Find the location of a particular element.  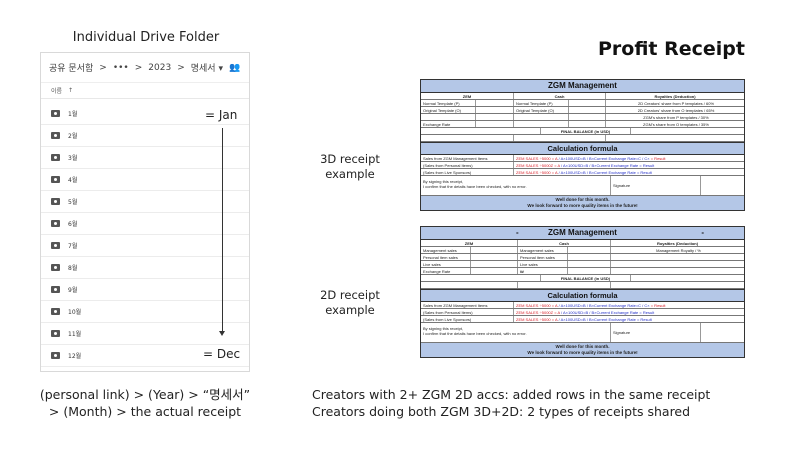

receipt-row: ZGM's share from P templates / 30% is located at coordinates (582, 117).